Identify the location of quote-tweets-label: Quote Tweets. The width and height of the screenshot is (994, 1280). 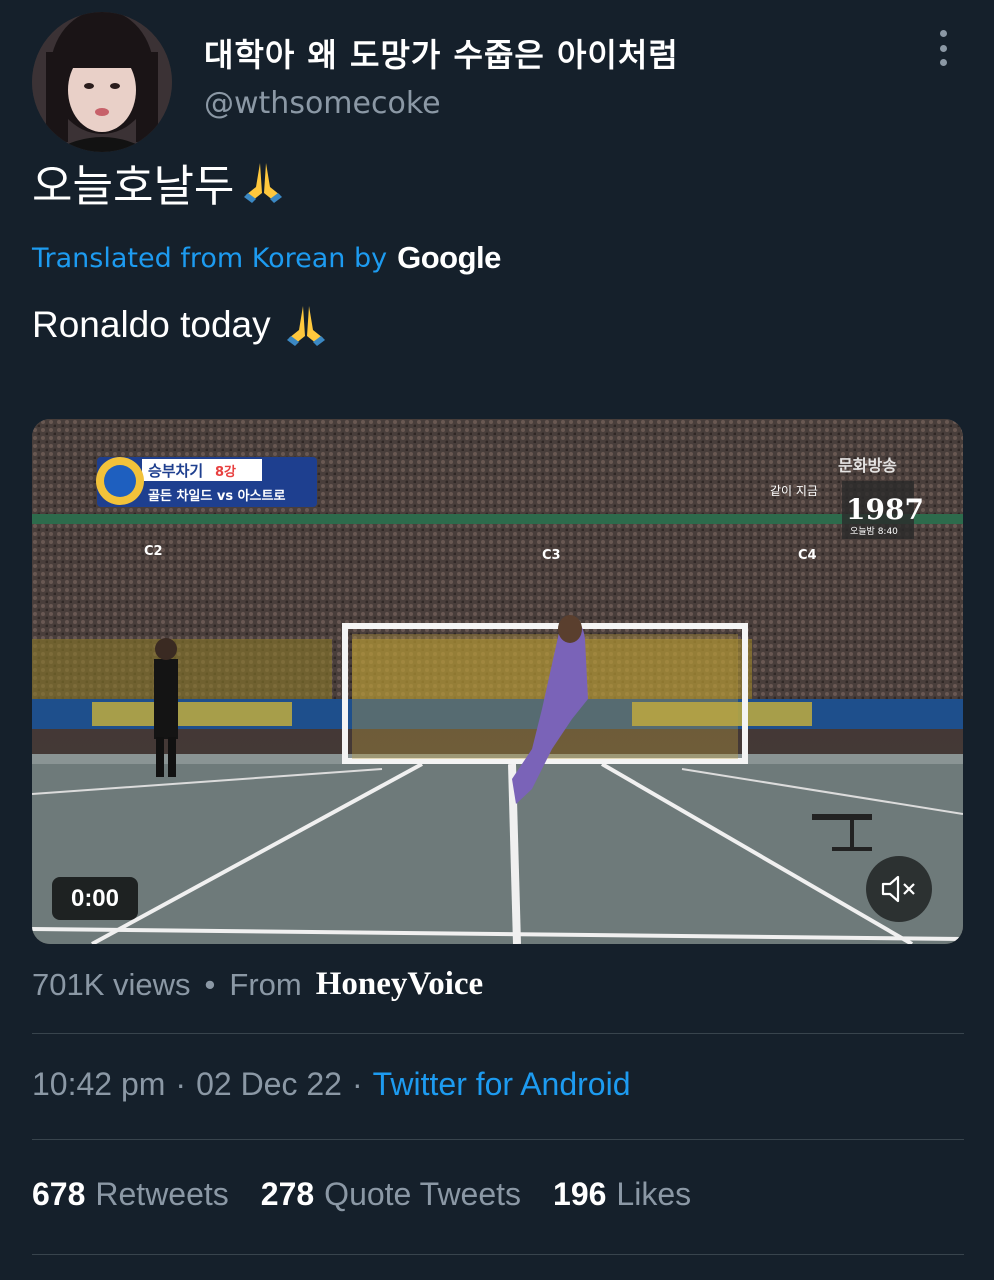
(423, 1194).